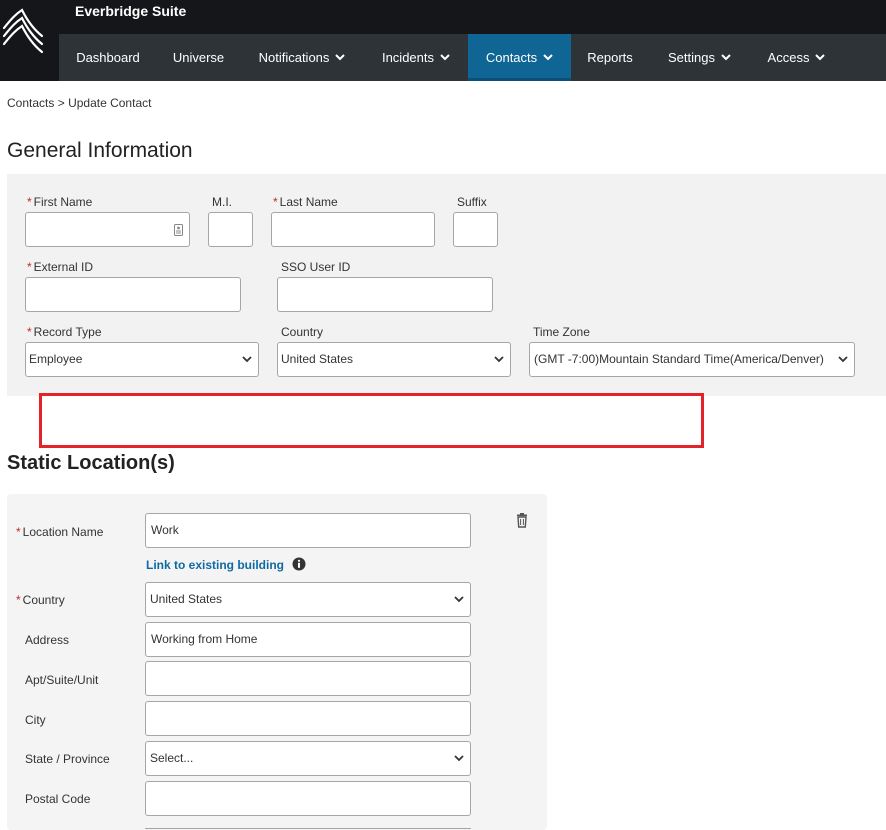 The height and width of the screenshot is (830, 886). What do you see at coordinates (63, 532) in the screenshot?
I see `location-name-label-text: Location Name` at bounding box center [63, 532].